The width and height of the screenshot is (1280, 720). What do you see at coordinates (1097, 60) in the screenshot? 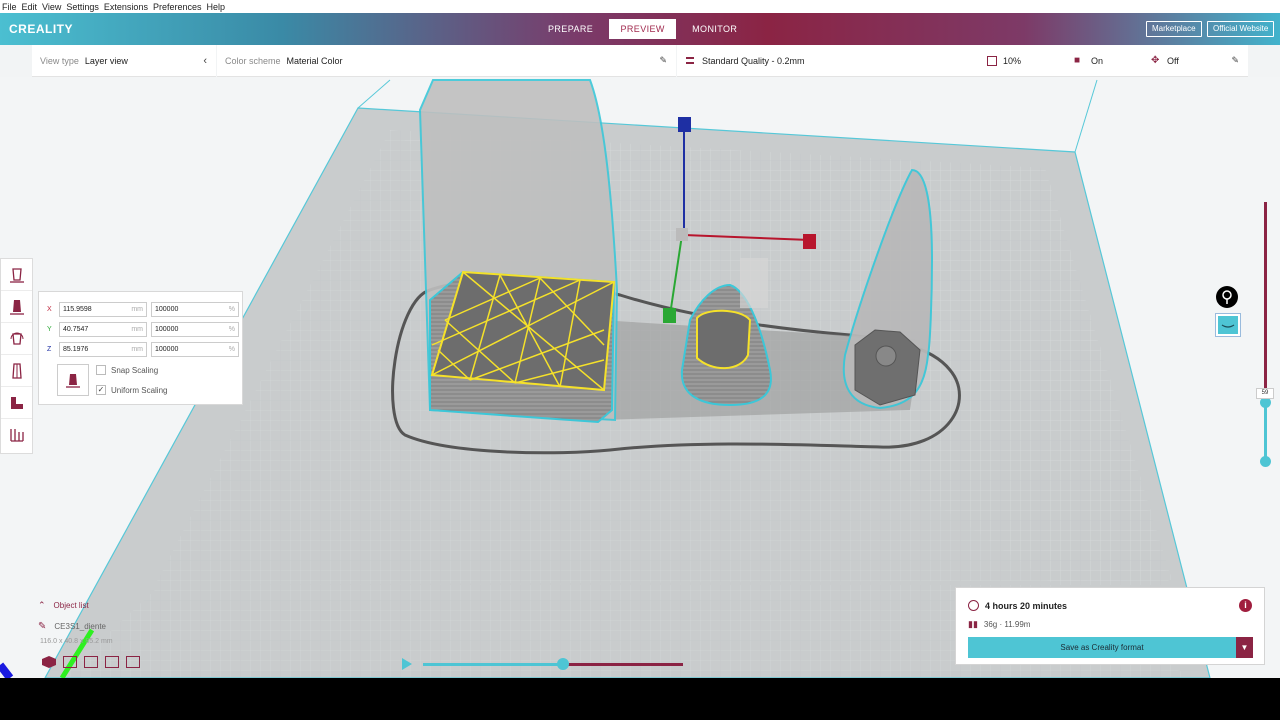
I see `support-value: On` at bounding box center [1097, 60].